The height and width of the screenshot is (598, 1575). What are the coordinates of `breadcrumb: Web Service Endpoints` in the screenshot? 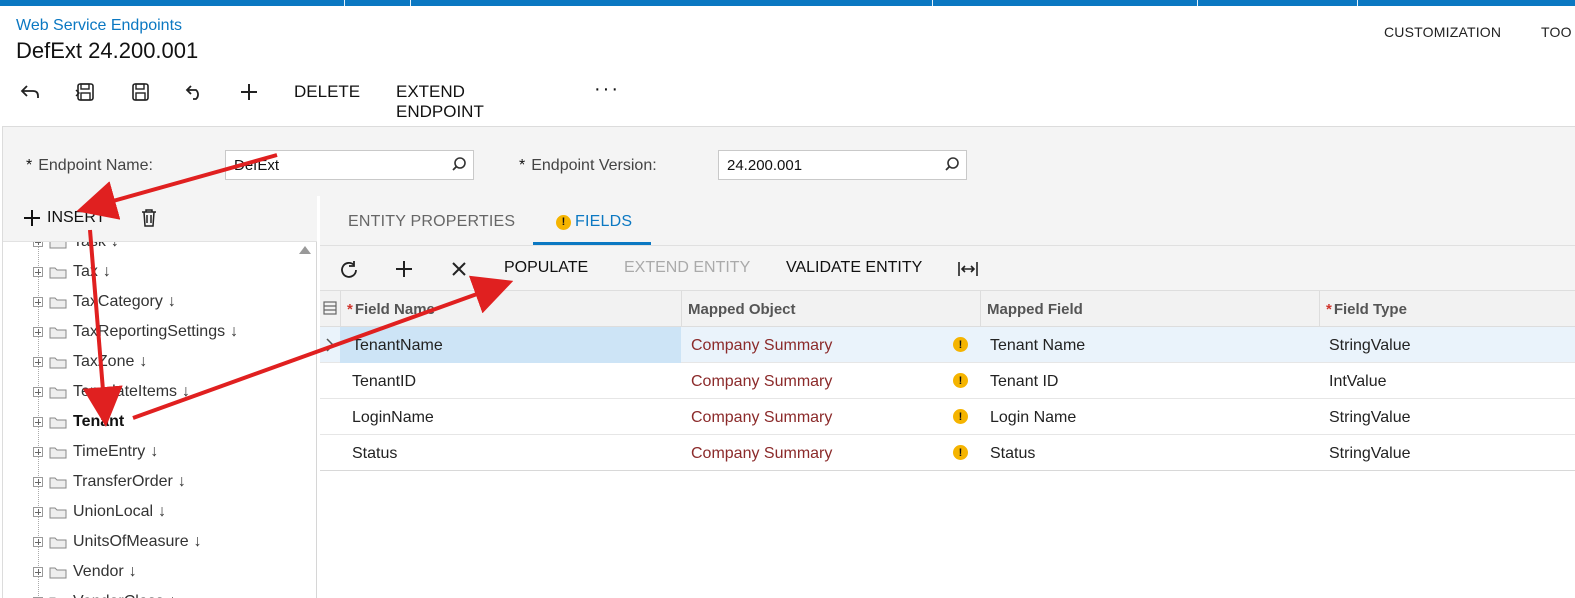 It's located at (99, 26).